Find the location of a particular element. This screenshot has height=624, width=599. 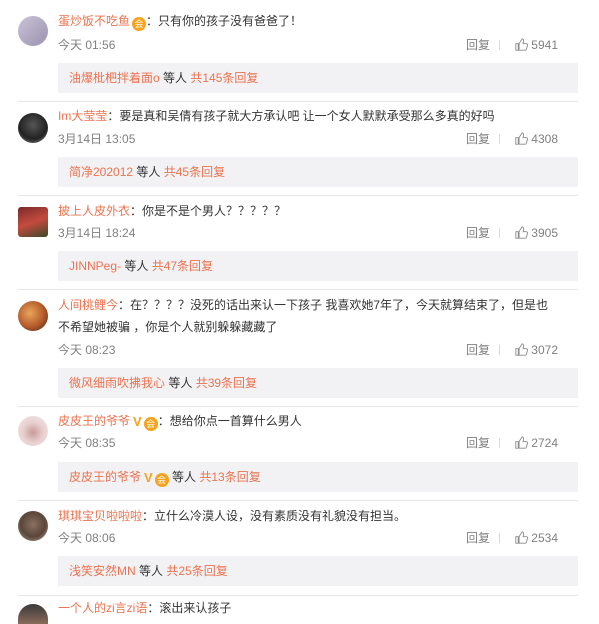

comment-text-continued: 不希望她被骗 ，你是个人就别躲躲藏藏了 is located at coordinates (168, 327).